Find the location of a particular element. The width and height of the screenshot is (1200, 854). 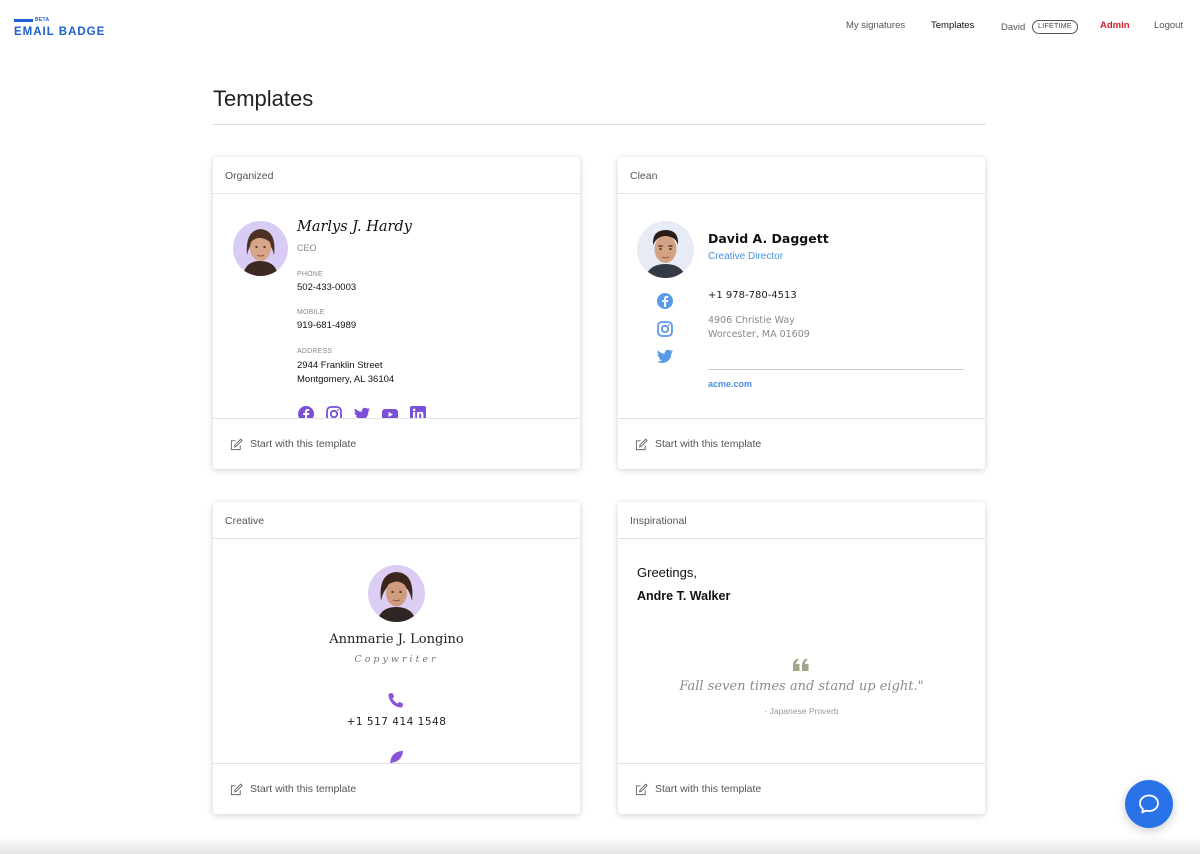

signature-greeting: Greetings, is located at coordinates (667, 572).